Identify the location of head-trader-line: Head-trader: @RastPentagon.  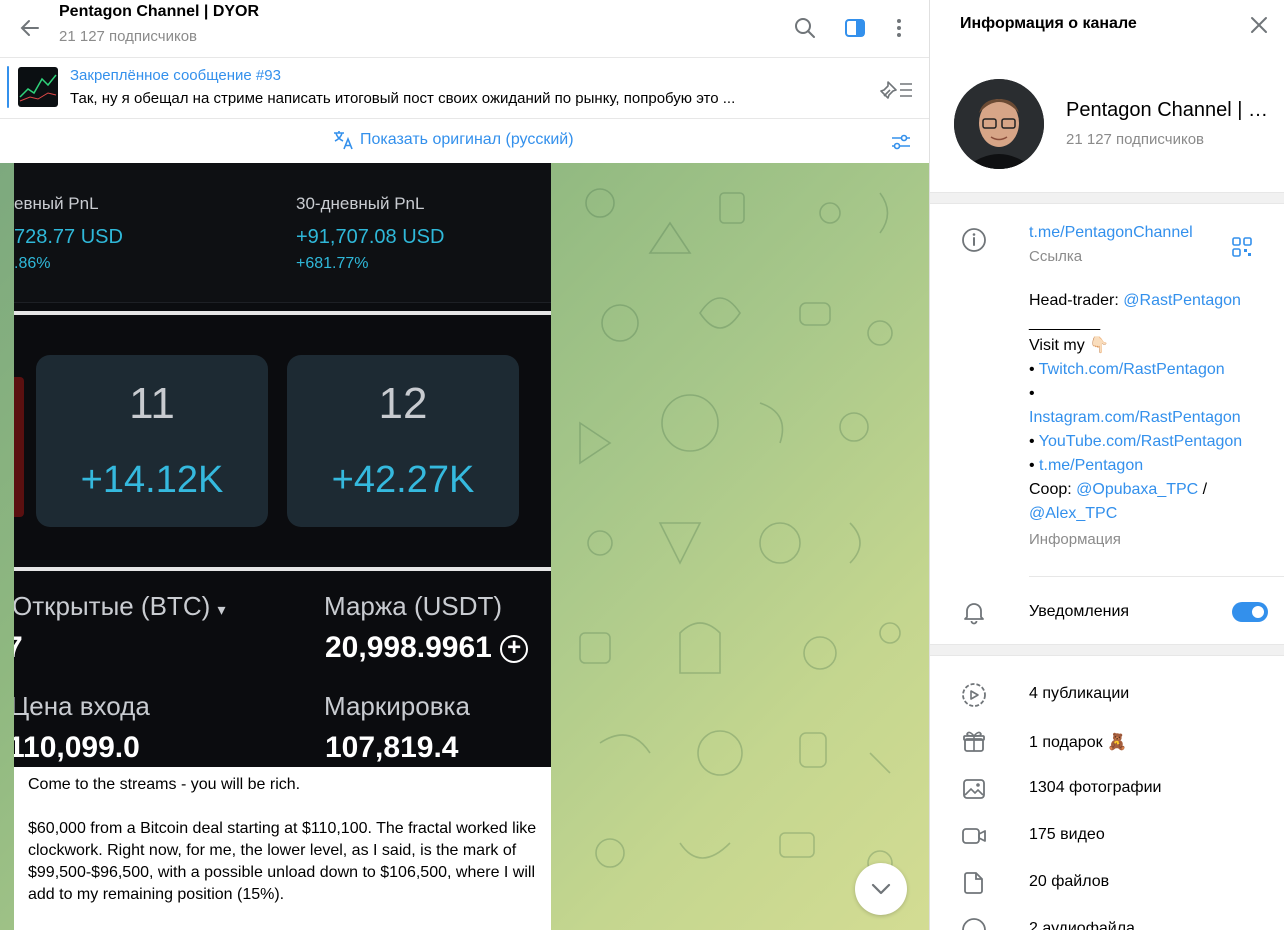
(1135, 300).